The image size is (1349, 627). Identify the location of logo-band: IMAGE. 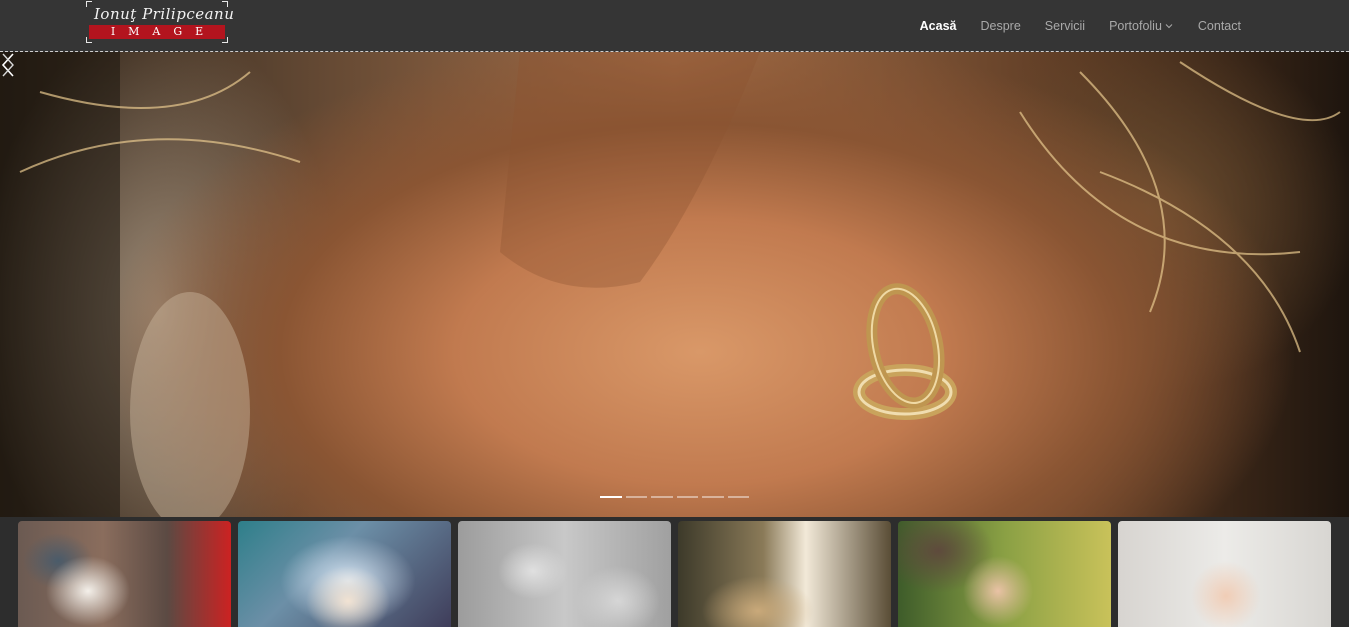
(157, 32).